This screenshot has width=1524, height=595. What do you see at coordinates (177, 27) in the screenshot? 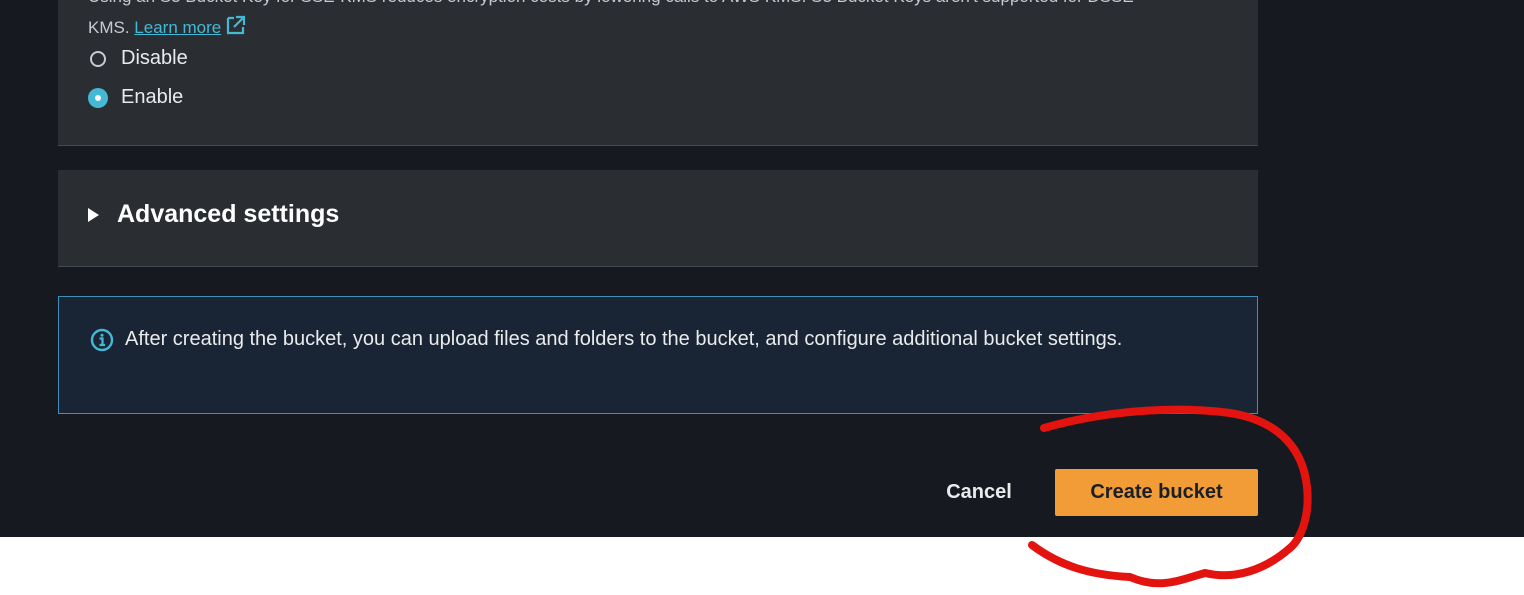
I see `learn-more-link: Learn more` at bounding box center [177, 27].